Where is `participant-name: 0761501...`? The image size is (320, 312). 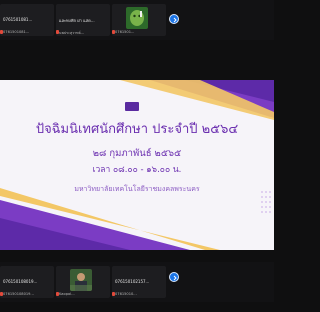 participant-name: 0761501... is located at coordinates (125, 32).